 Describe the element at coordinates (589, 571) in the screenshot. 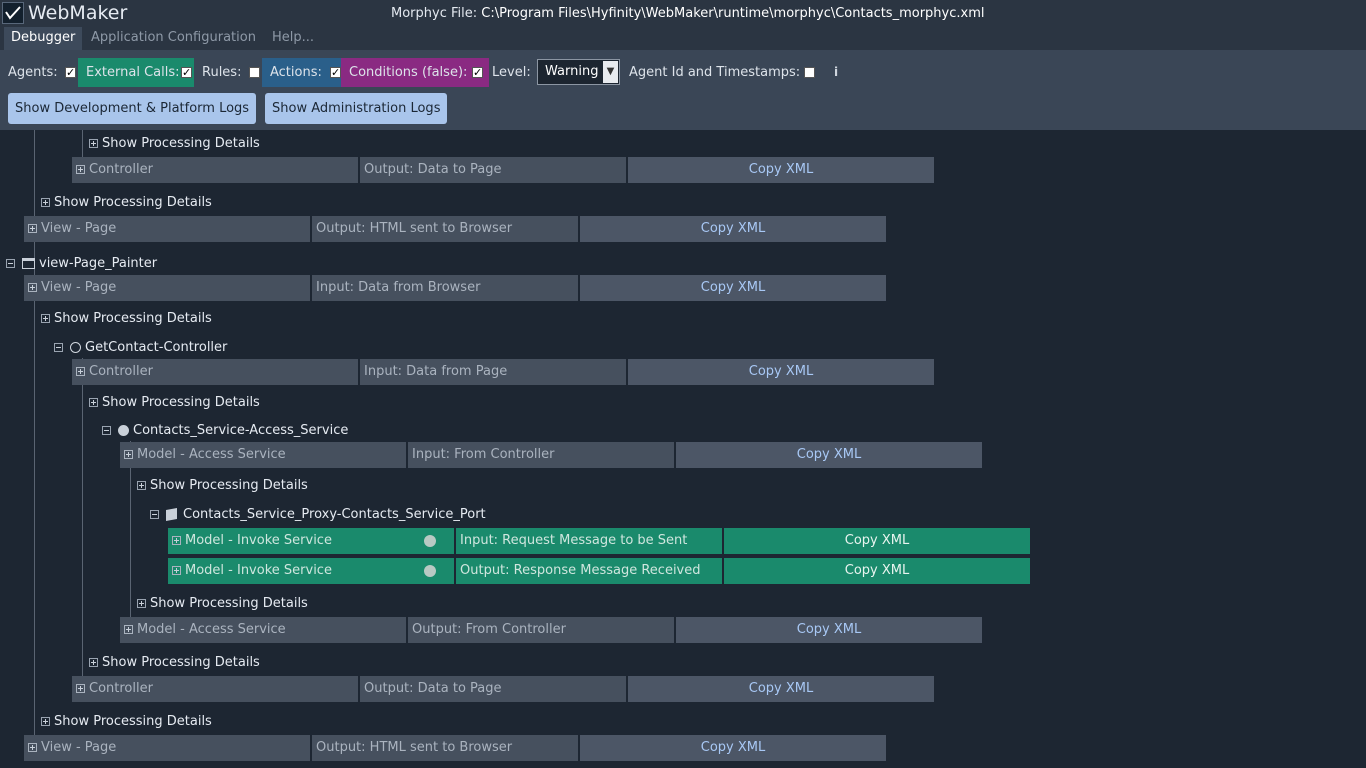

I see `row-io-cell: Output: Response Message Received` at that location.